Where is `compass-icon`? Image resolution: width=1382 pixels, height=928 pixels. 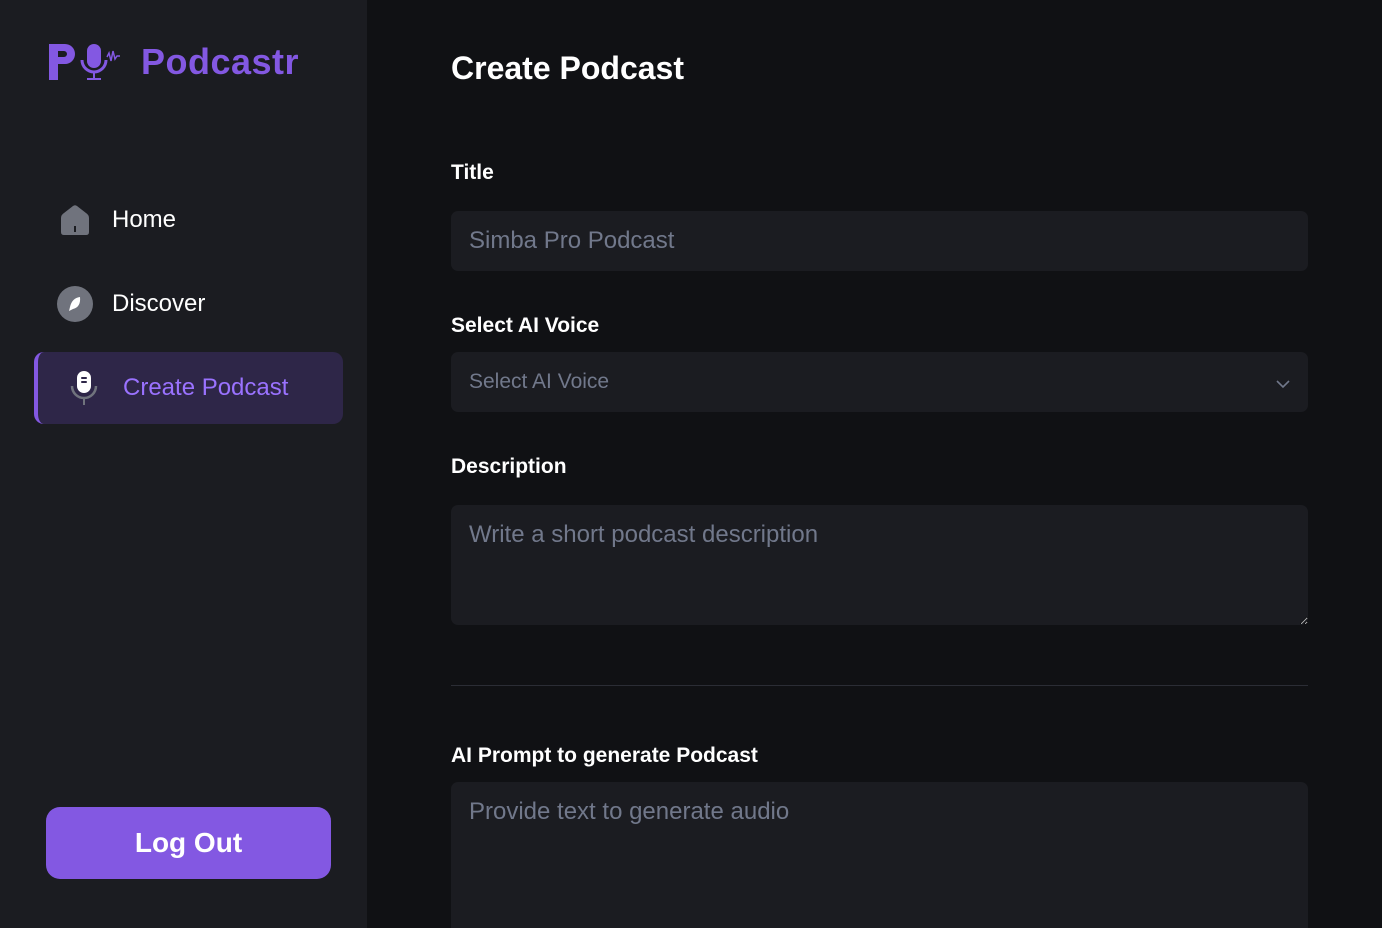 compass-icon is located at coordinates (75, 304).